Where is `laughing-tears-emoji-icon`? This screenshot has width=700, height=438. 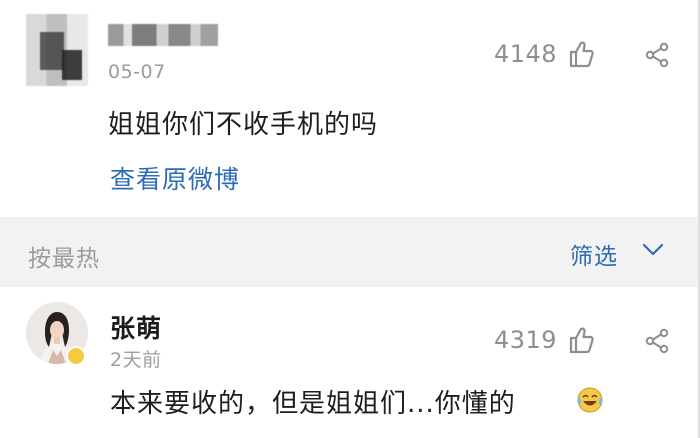
laughing-tears-emoji-icon is located at coordinates (590, 400).